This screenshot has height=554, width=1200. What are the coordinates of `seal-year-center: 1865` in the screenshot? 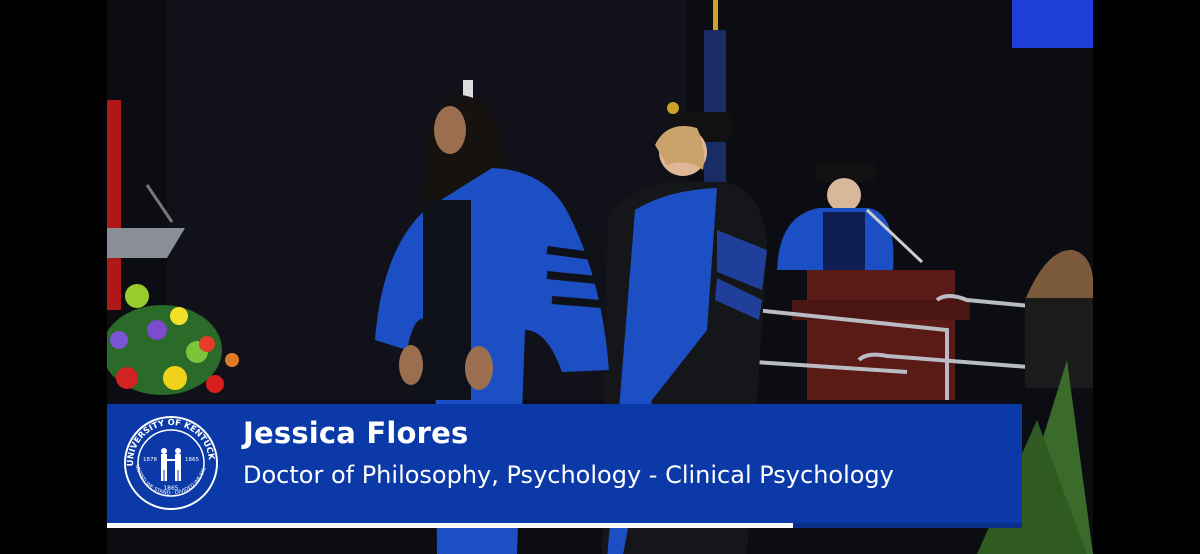 It's located at (170, 488).